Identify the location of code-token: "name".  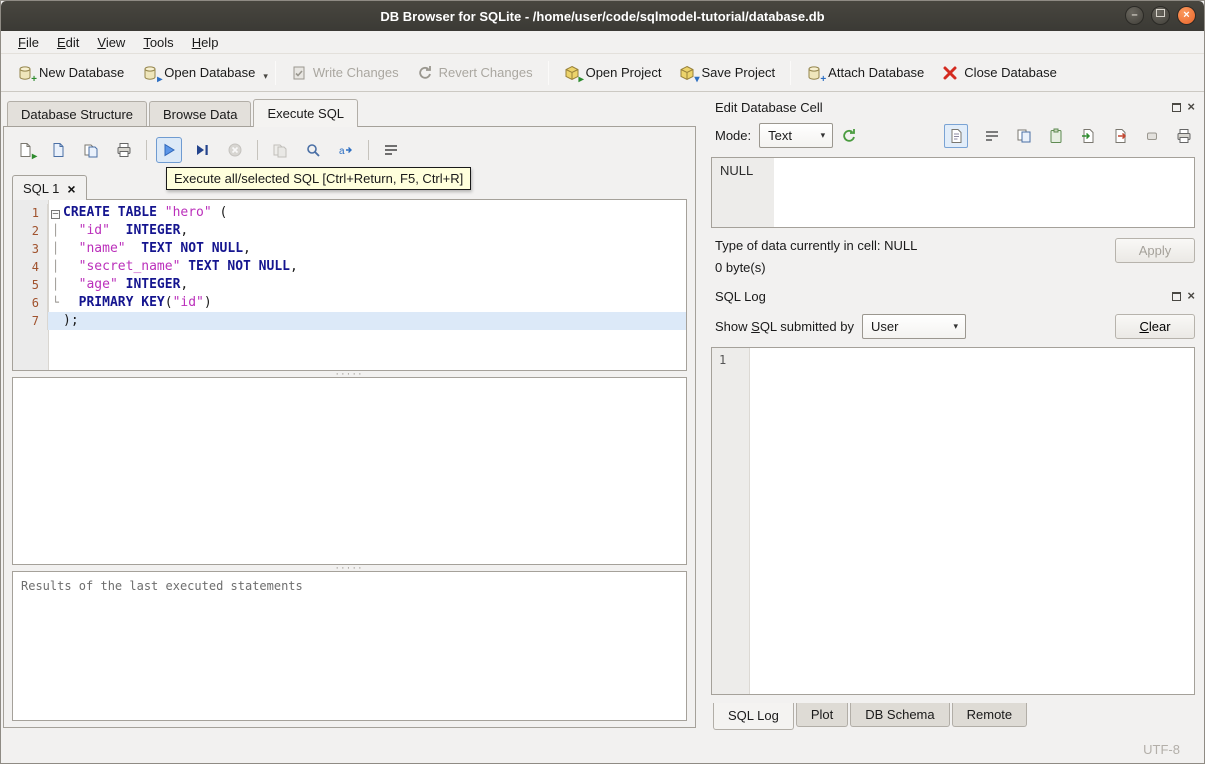
(102, 248).